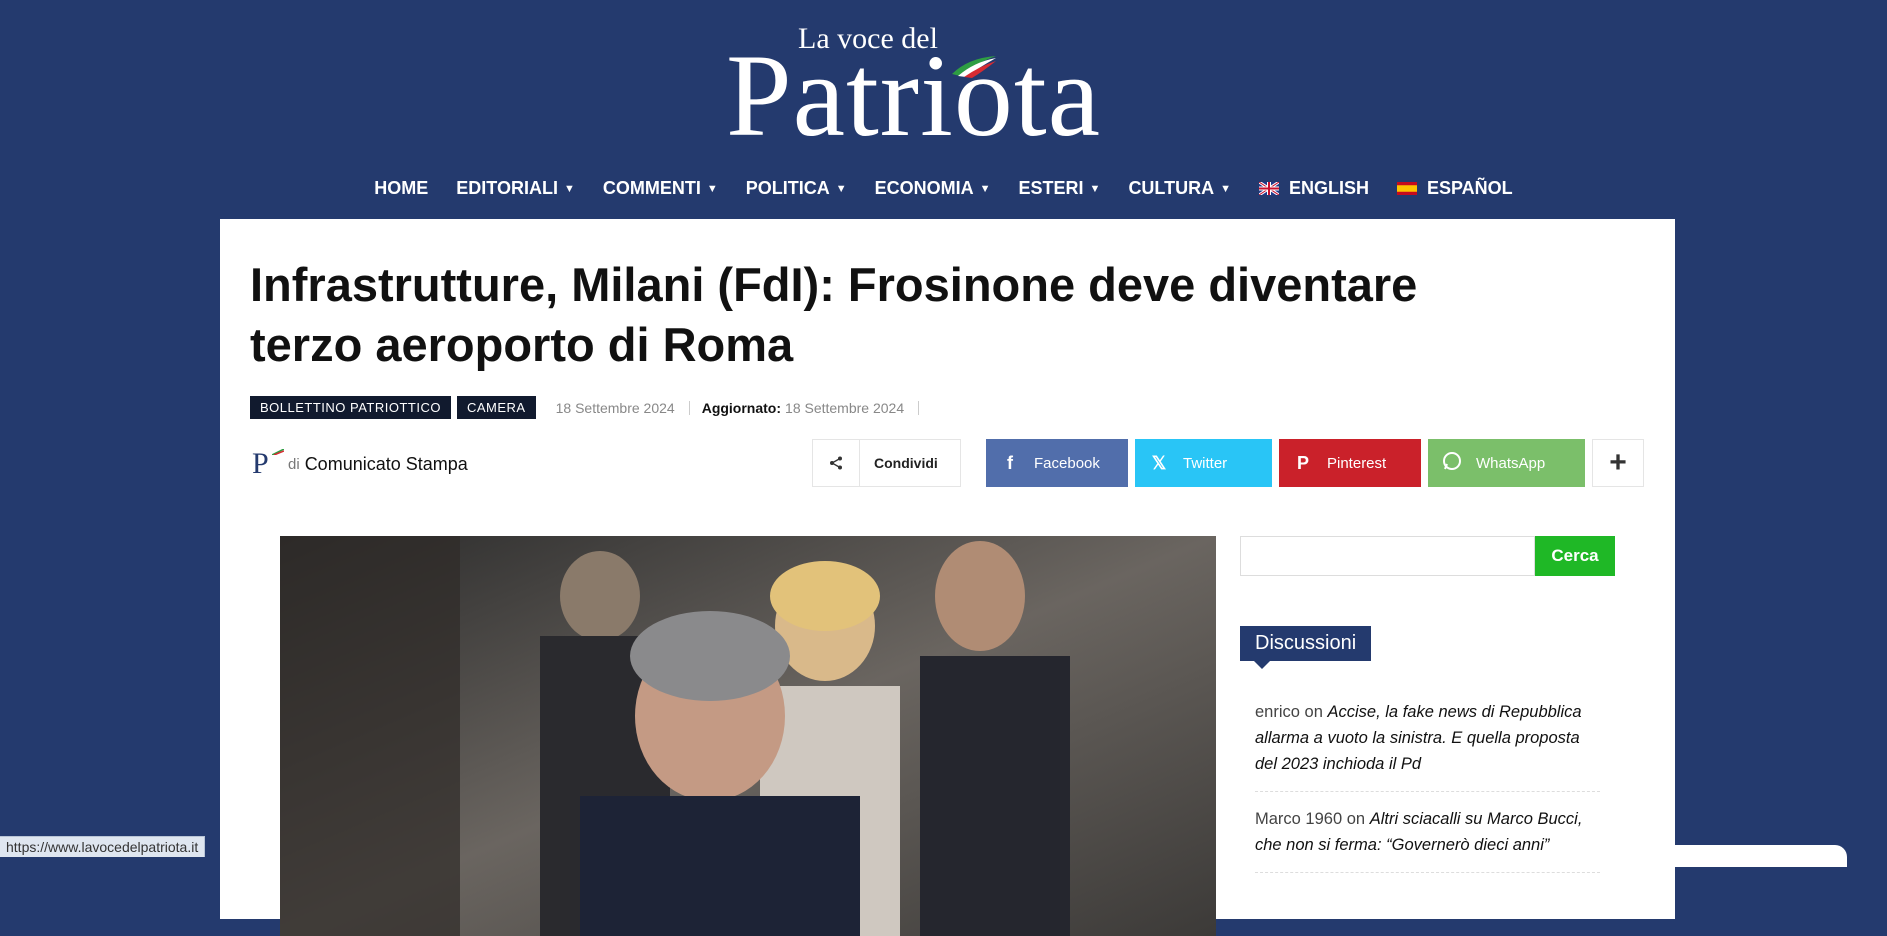  Describe the element at coordinates (1159, 462) in the screenshot. I see `x-twitter-icon: 𝕏` at that location.